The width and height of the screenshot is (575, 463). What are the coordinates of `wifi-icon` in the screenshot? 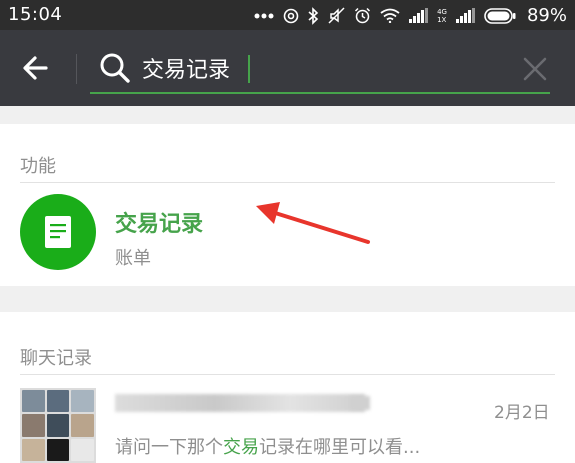 It's located at (390, 15).